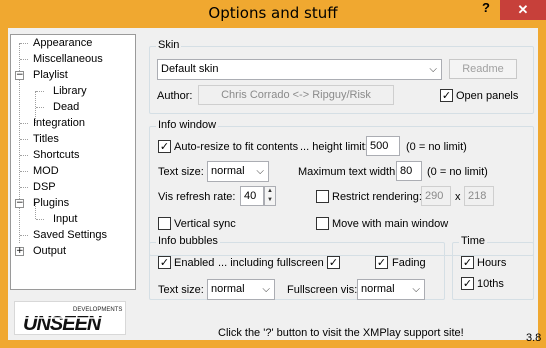  What do you see at coordinates (348, 172) in the screenshot?
I see `max-text-width-label: Maximum text width:` at bounding box center [348, 172].